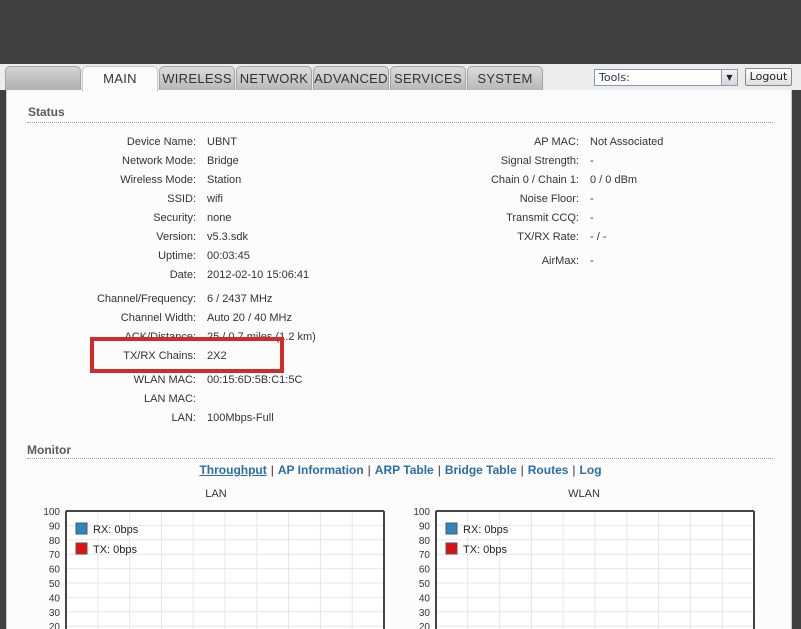  Describe the element at coordinates (240, 418) in the screenshot. I see `status-value: 100Mbps-Full` at that location.